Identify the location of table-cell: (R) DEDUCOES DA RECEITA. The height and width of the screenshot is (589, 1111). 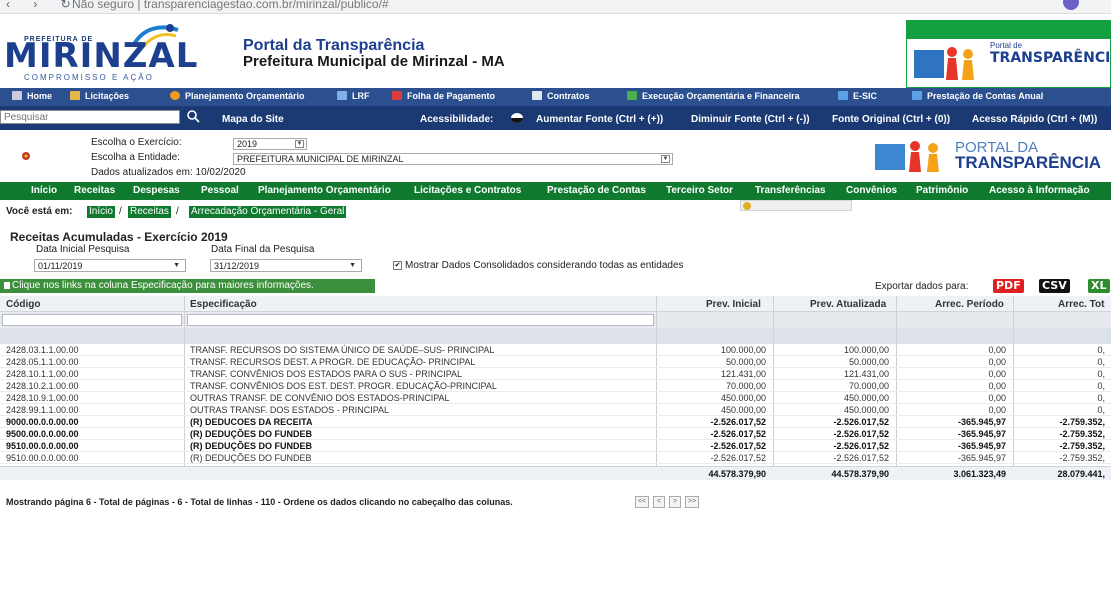
(251, 422).